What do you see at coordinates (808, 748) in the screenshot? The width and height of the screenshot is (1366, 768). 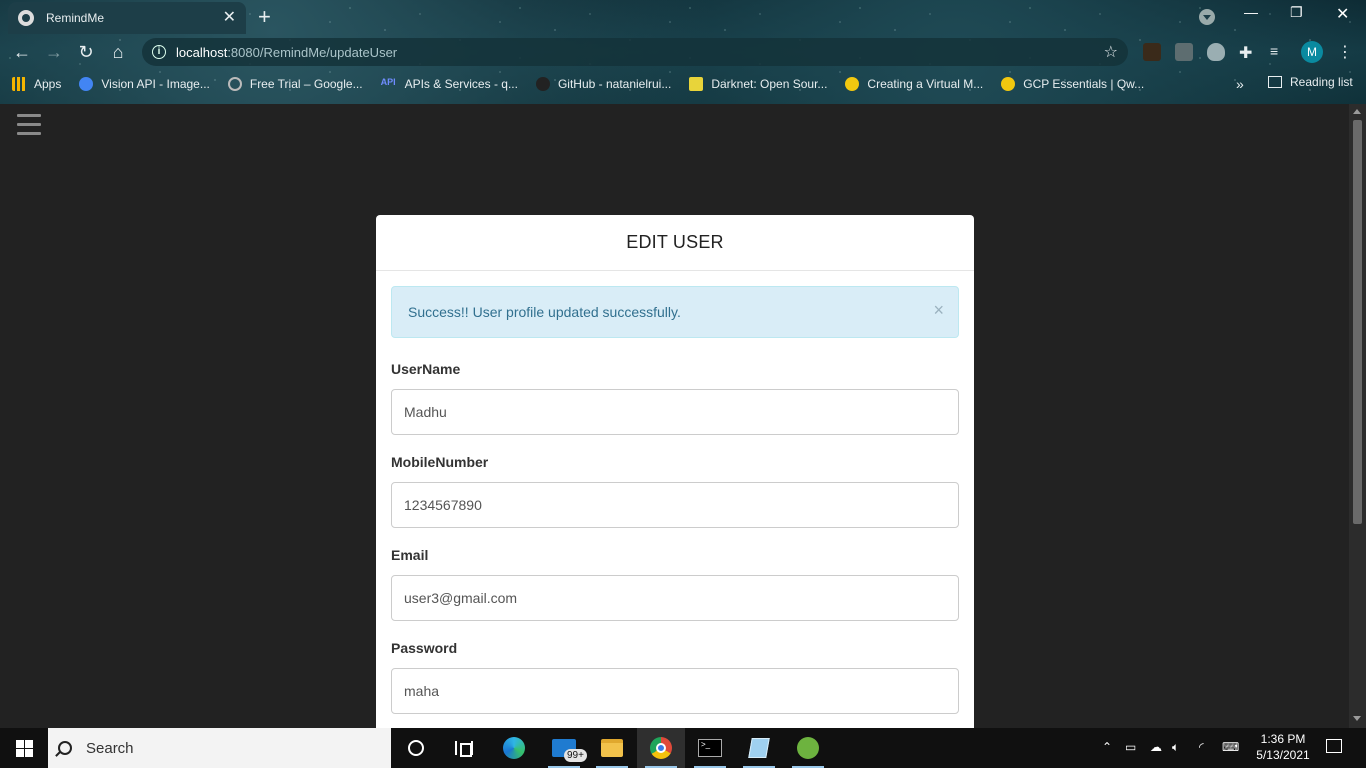 I see `taskbar-spring-tool` at bounding box center [808, 748].